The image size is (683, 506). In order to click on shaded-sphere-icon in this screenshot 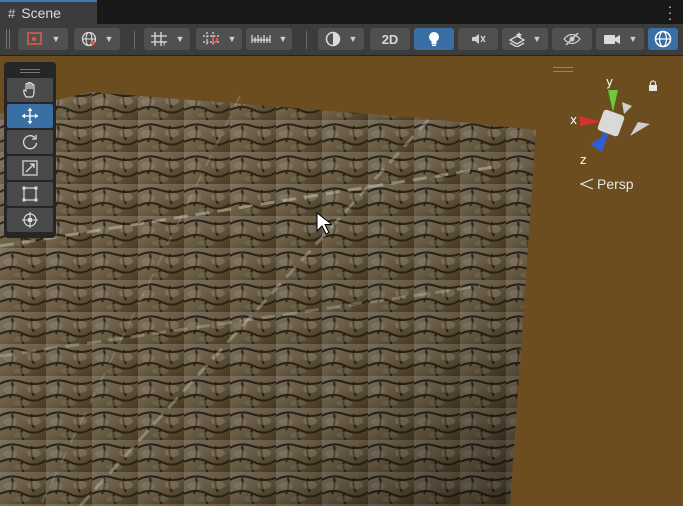, I will do `click(332, 39)`.